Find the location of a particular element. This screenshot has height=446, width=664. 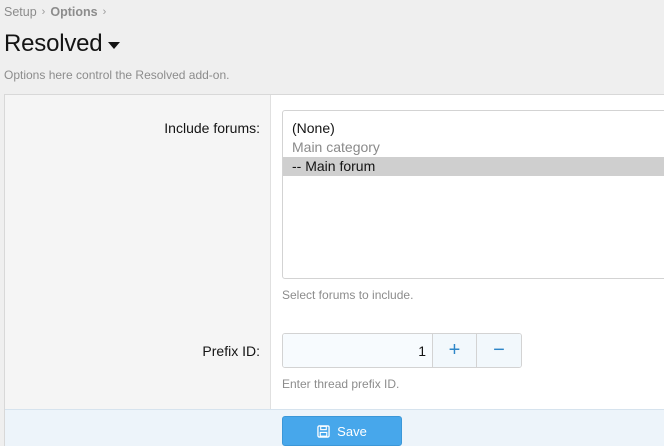

title-row: Resolved is located at coordinates (62, 44).